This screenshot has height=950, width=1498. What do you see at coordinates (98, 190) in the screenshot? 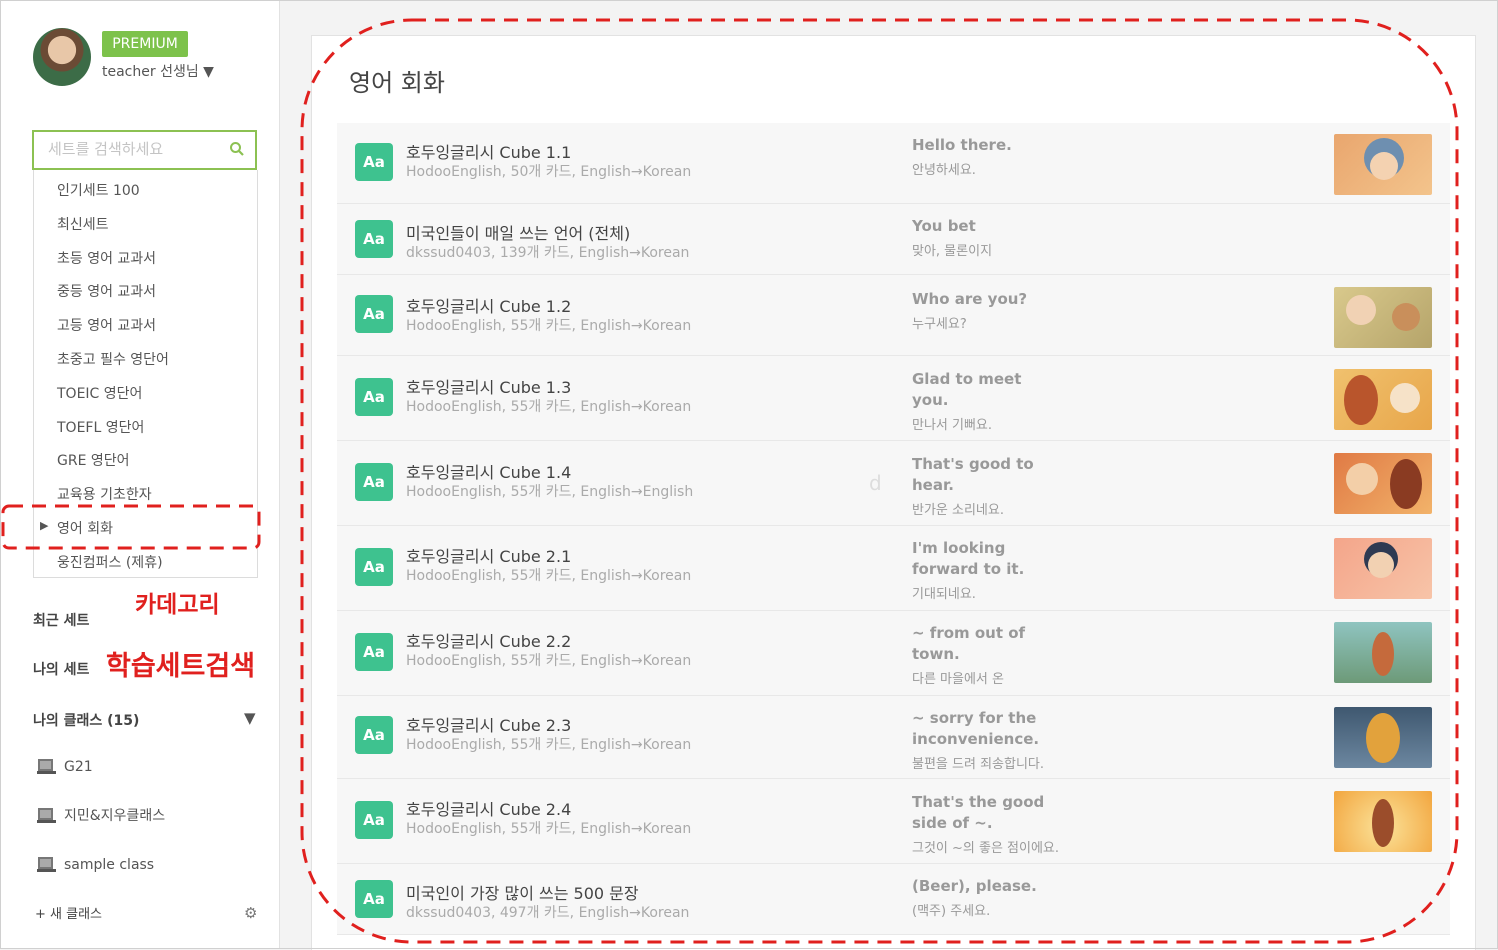
I see `category-item: 인기세트 100` at bounding box center [98, 190].